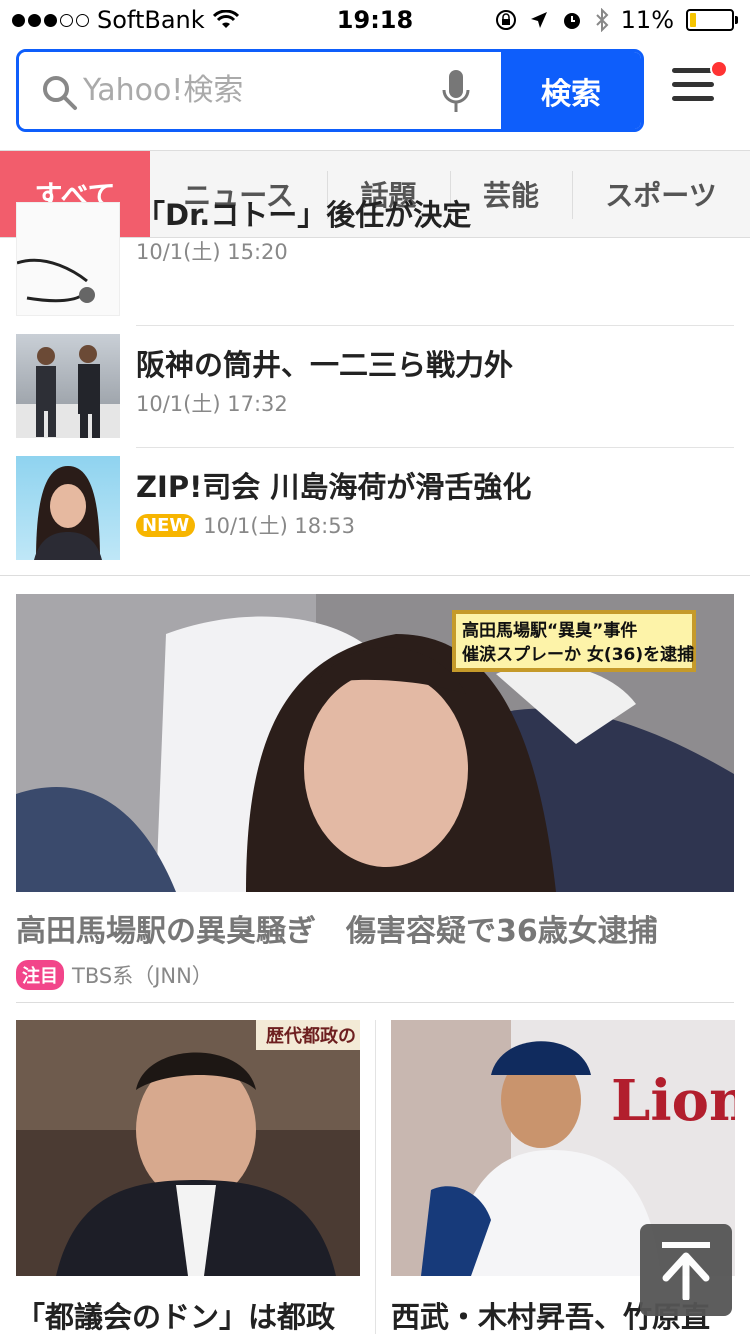 The image size is (750, 1336). Describe the element at coordinates (375, 387) in the screenshot. I see `list-item: 阪神の筒井、一二三ら戦力外 10/1(土) 17:32` at that location.